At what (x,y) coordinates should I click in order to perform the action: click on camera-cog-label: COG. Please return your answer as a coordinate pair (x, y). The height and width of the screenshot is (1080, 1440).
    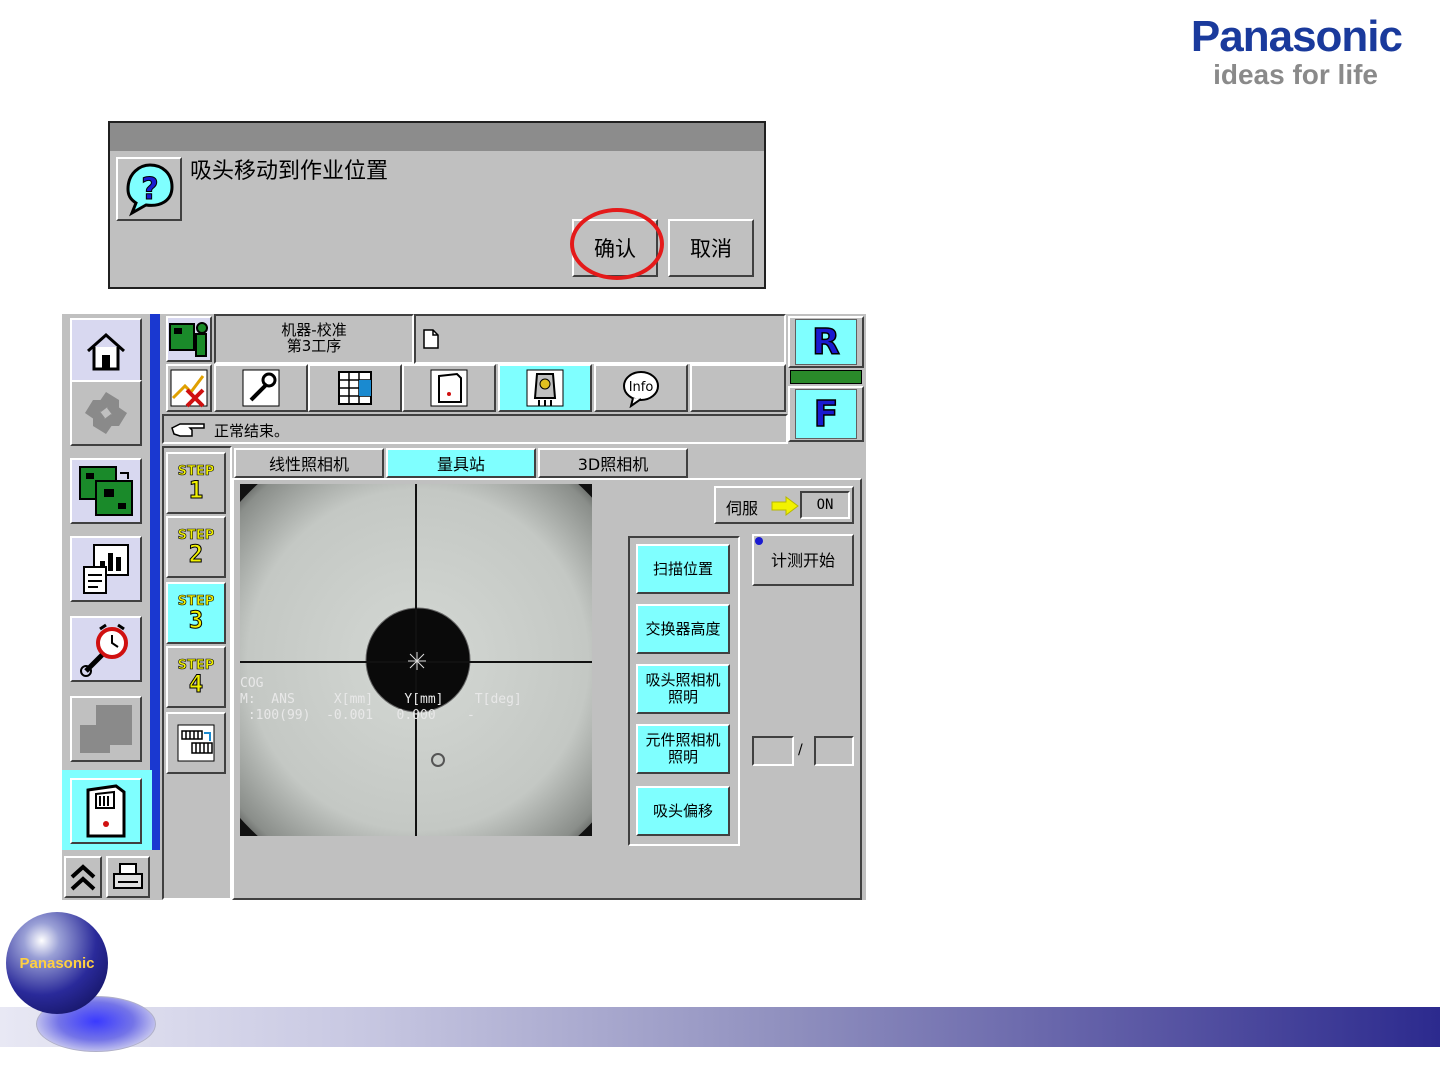
    Looking at the image, I should click on (252, 683).